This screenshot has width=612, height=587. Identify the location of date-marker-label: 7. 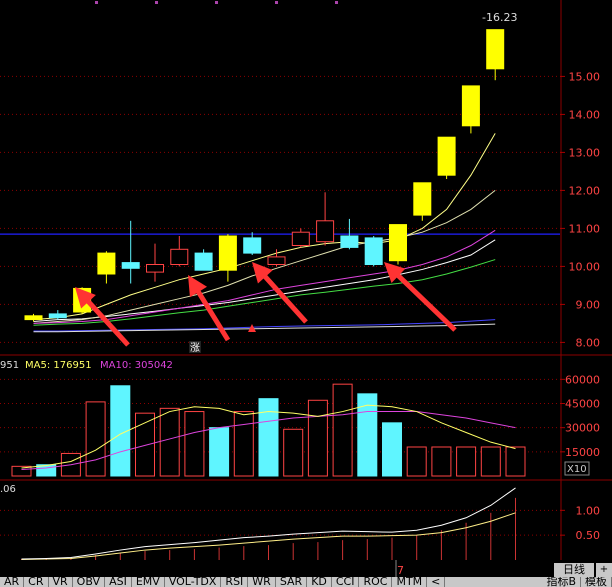
(400, 570).